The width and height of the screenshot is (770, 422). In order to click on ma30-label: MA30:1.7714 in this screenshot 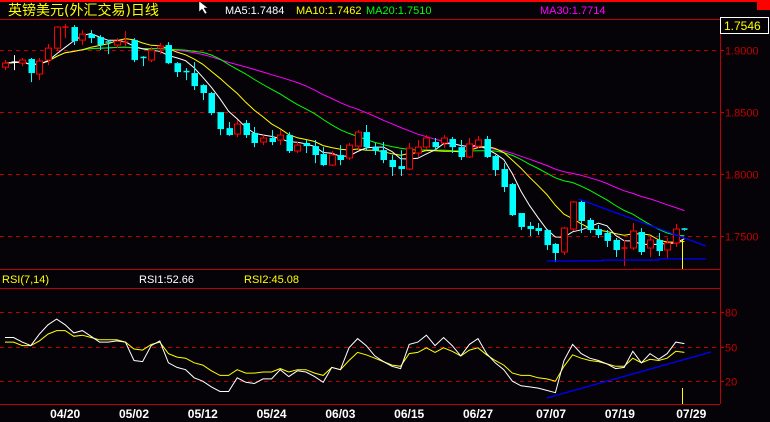, I will do `click(572, 11)`.